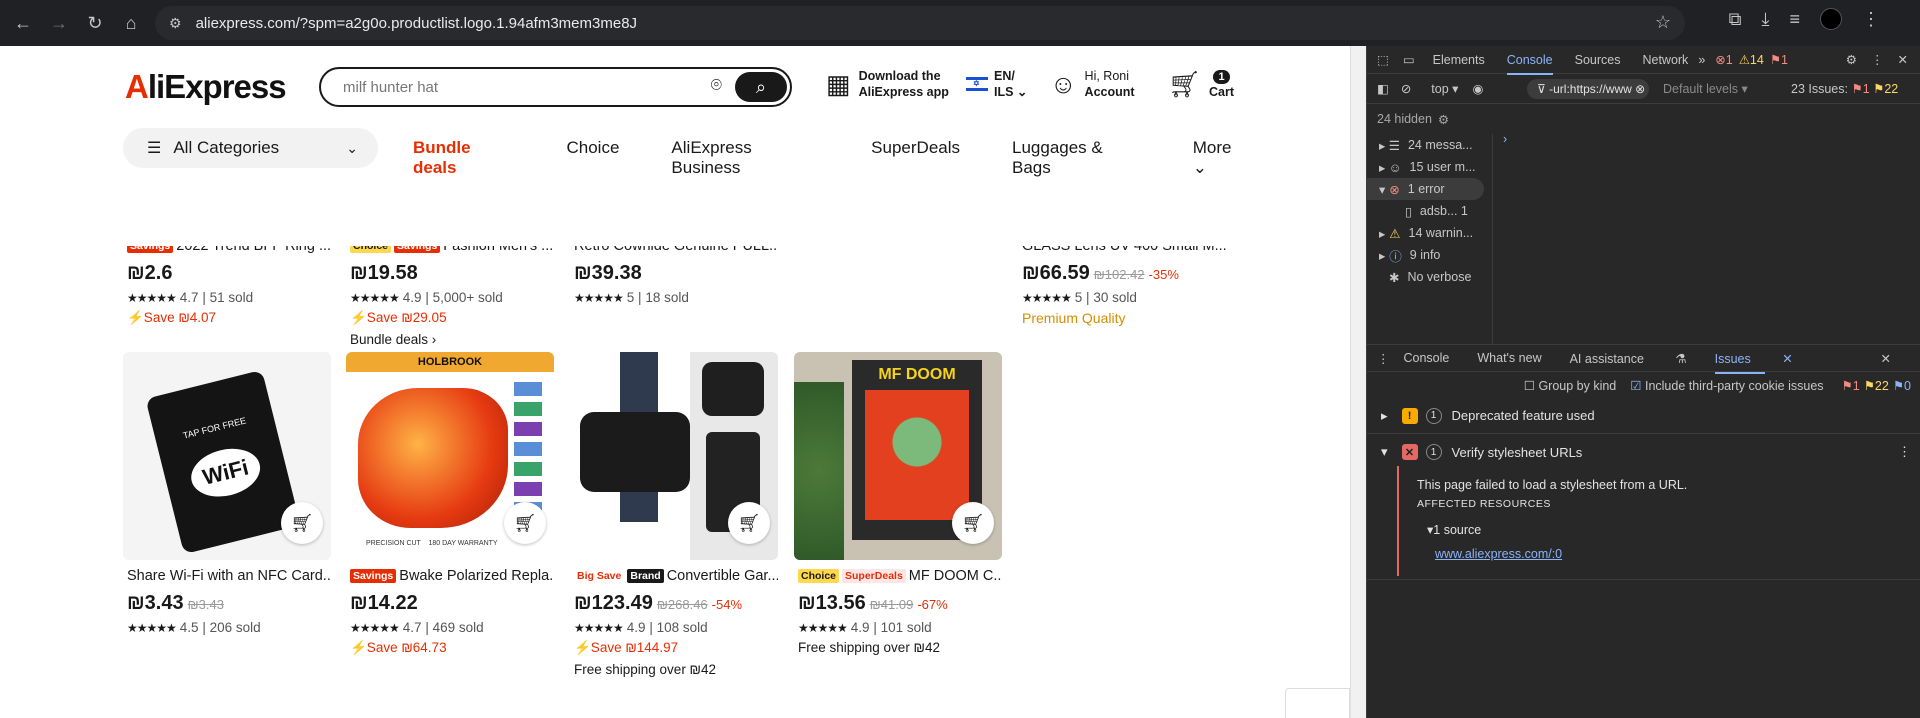 Image resolution: width=1920 pixels, height=718 pixels. Describe the element at coordinates (393, 339) in the screenshot. I see `product-extra: Bundle deals ›` at that location.